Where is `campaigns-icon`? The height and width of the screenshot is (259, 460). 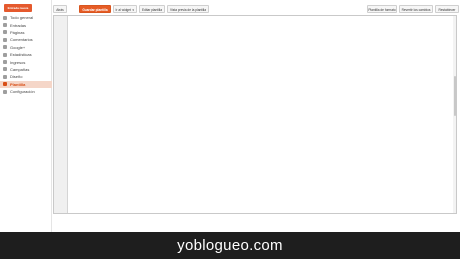
campaigns-icon is located at coordinates (5, 69).